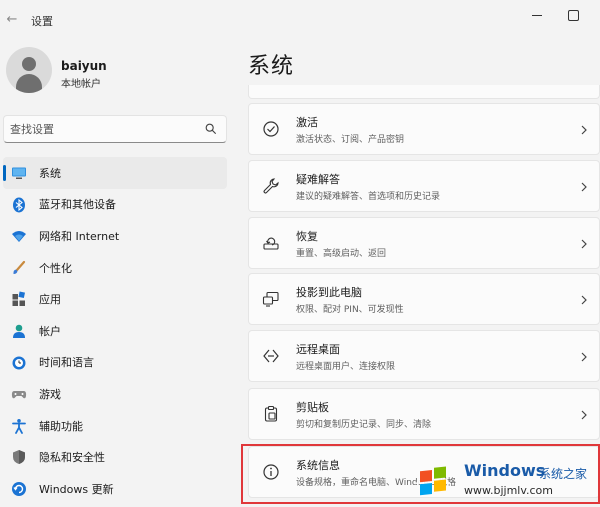 Image resolution: width=600 pixels, height=507 pixels. What do you see at coordinates (42, 21) in the screenshot?
I see `window-title: 设置` at bounding box center [42, 21].